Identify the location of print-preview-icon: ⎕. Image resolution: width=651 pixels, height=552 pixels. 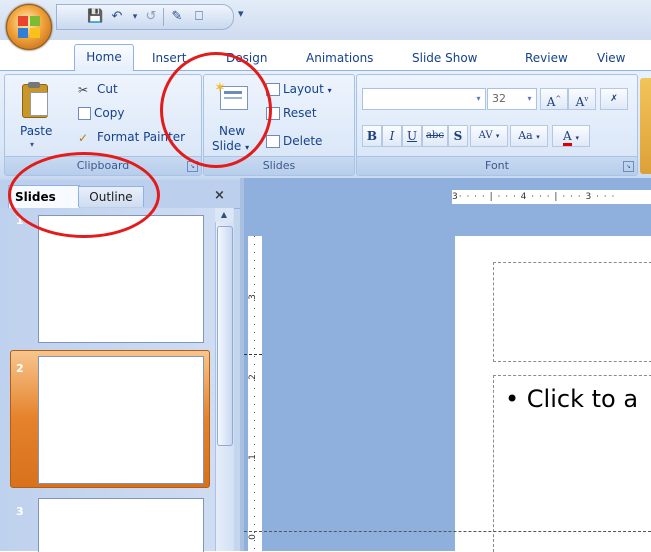
(199, 17).